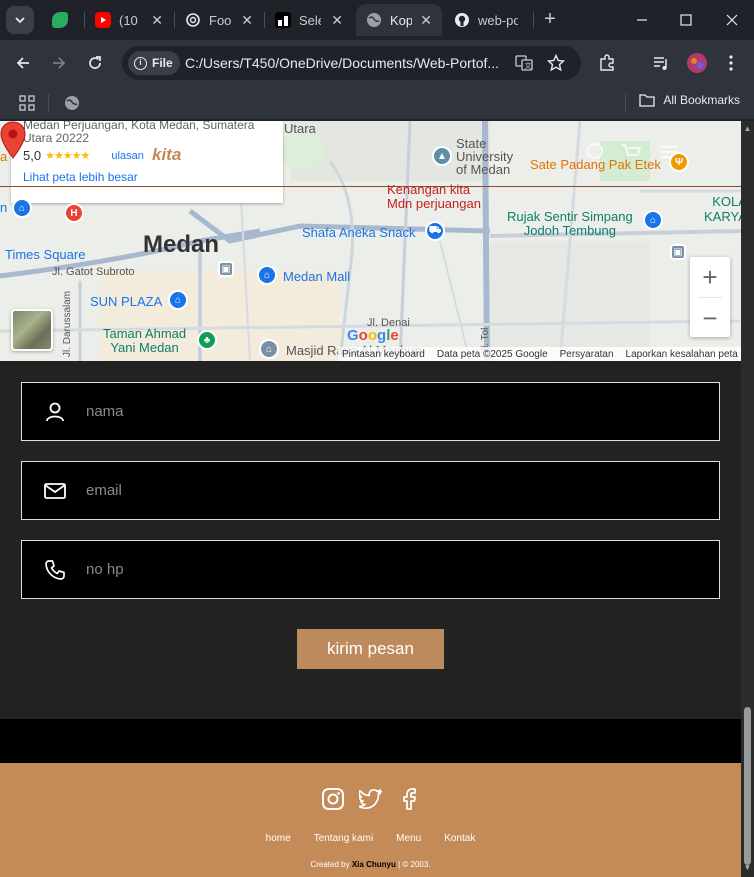 This screenshot has height=877, width=754. I want to click on tab-openai: Foo ✕, so click(219, 20).